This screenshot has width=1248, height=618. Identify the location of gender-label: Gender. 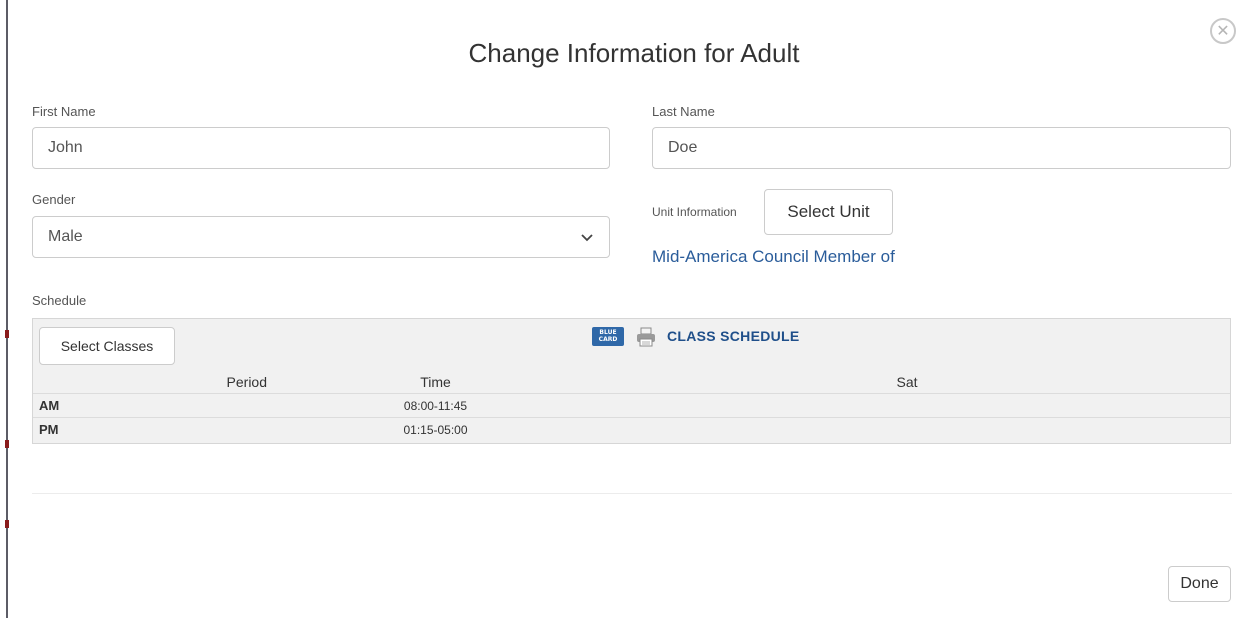
(54, 199).